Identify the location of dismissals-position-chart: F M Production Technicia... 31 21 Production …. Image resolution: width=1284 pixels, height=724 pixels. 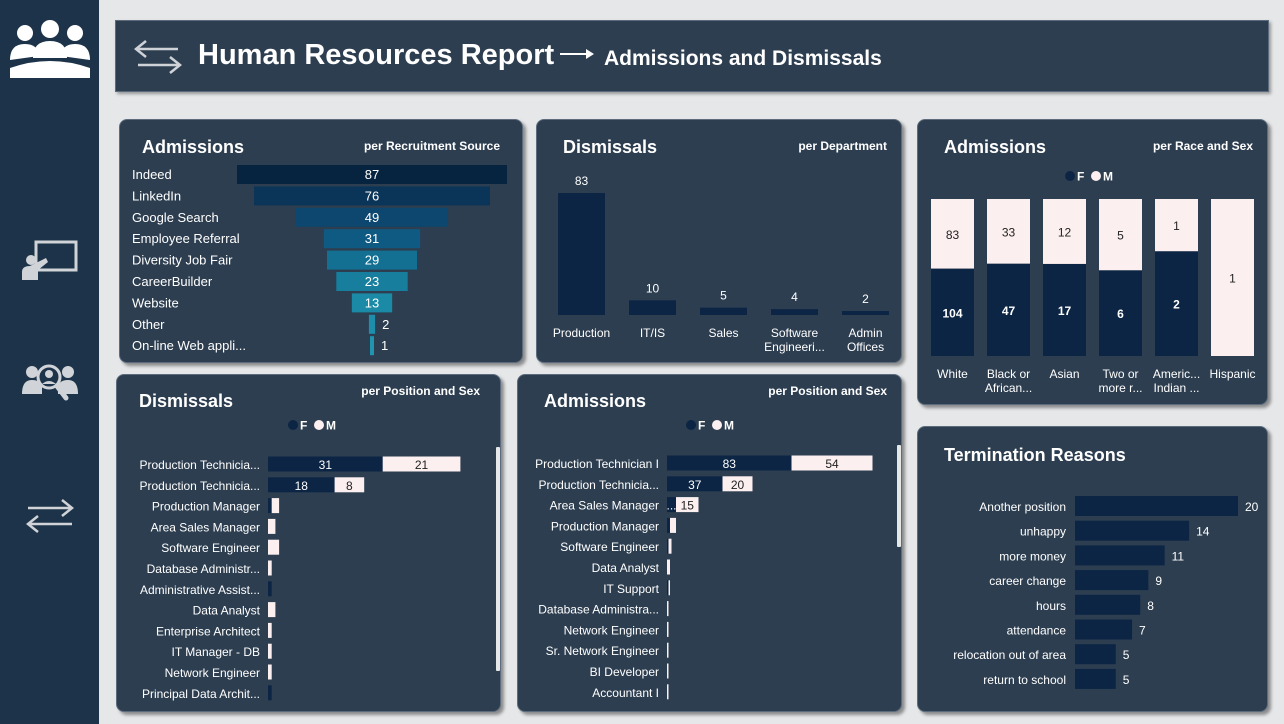
(300, 560).